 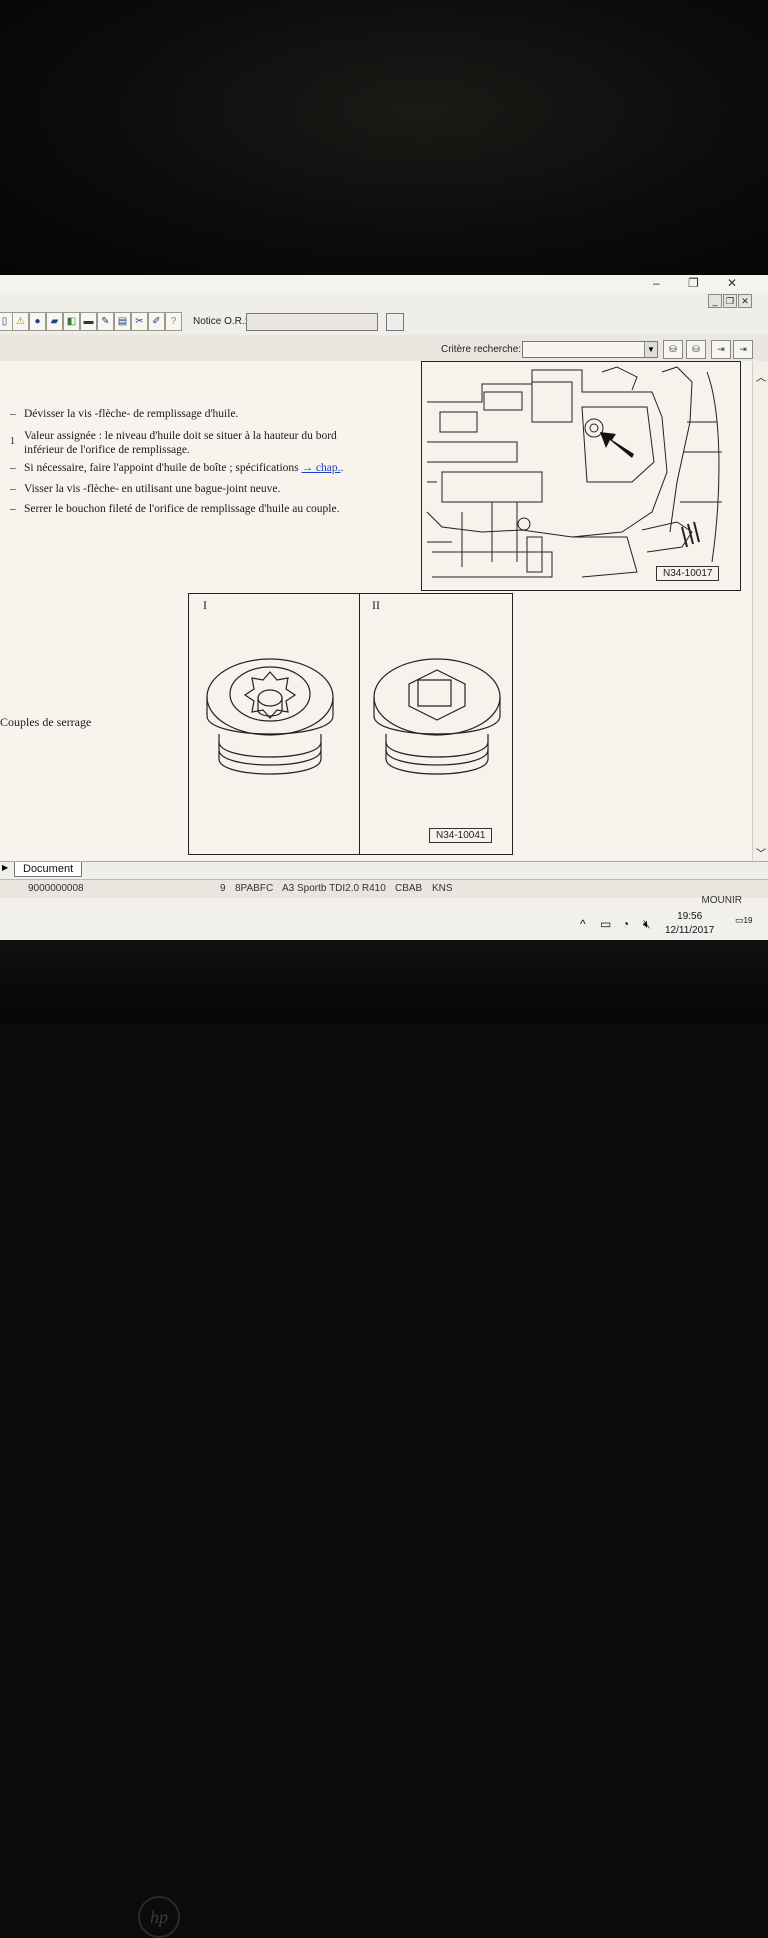 What do you see at coordinates (48, 869) in the screenshot?
I see `tab-document: Document` at bounding box center [48, 869].